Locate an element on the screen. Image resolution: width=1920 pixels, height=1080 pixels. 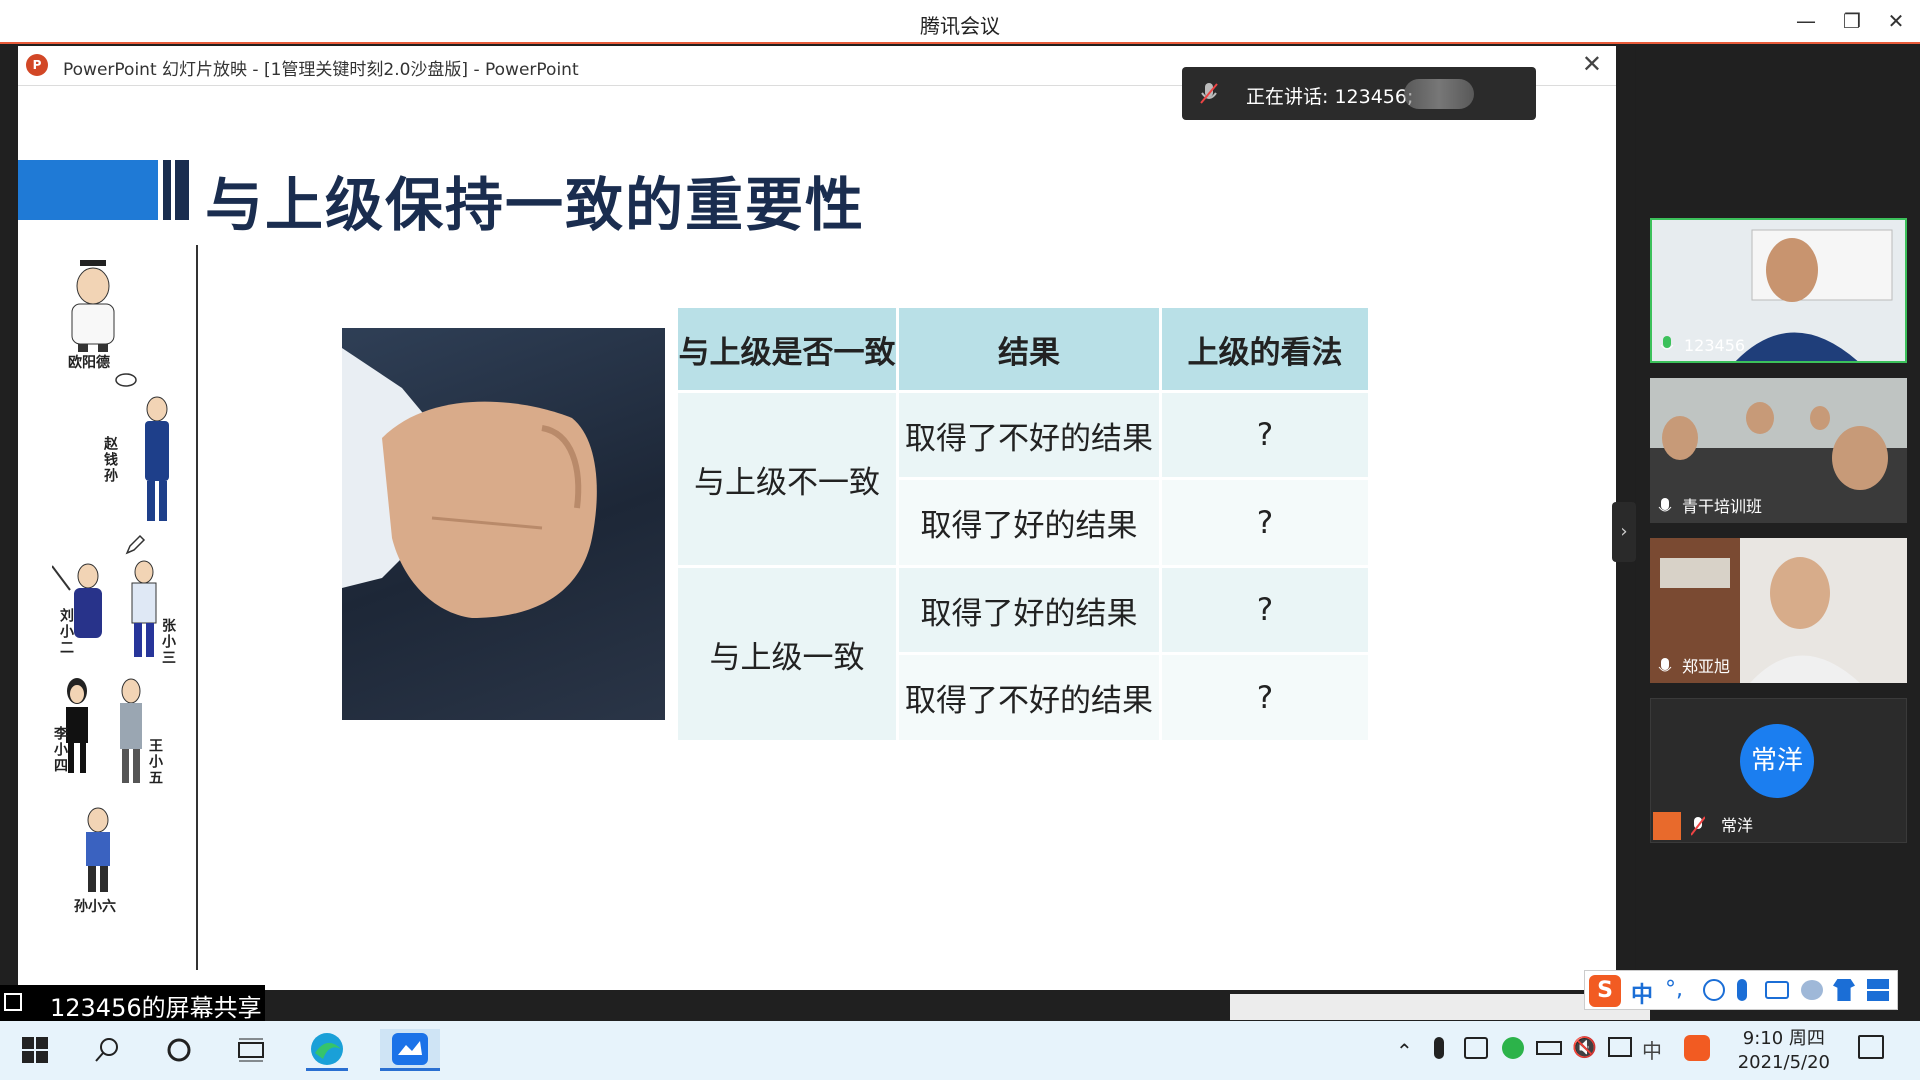
table-header: 上级的看法 is located at coordinates (1265, 349).